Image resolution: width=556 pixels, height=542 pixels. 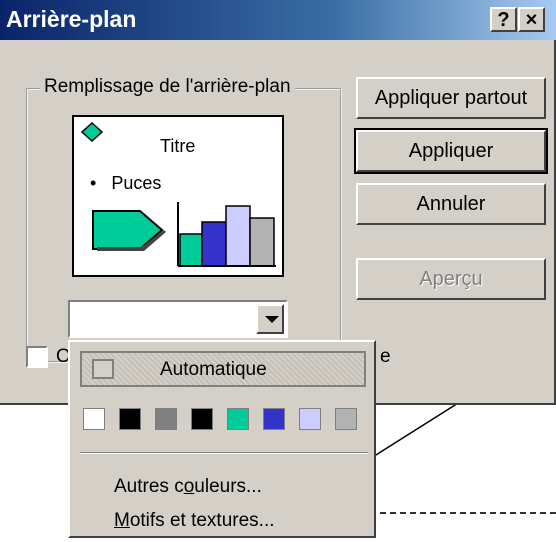 I want to click on chevron-down-icon, so click(x=270, y=319).